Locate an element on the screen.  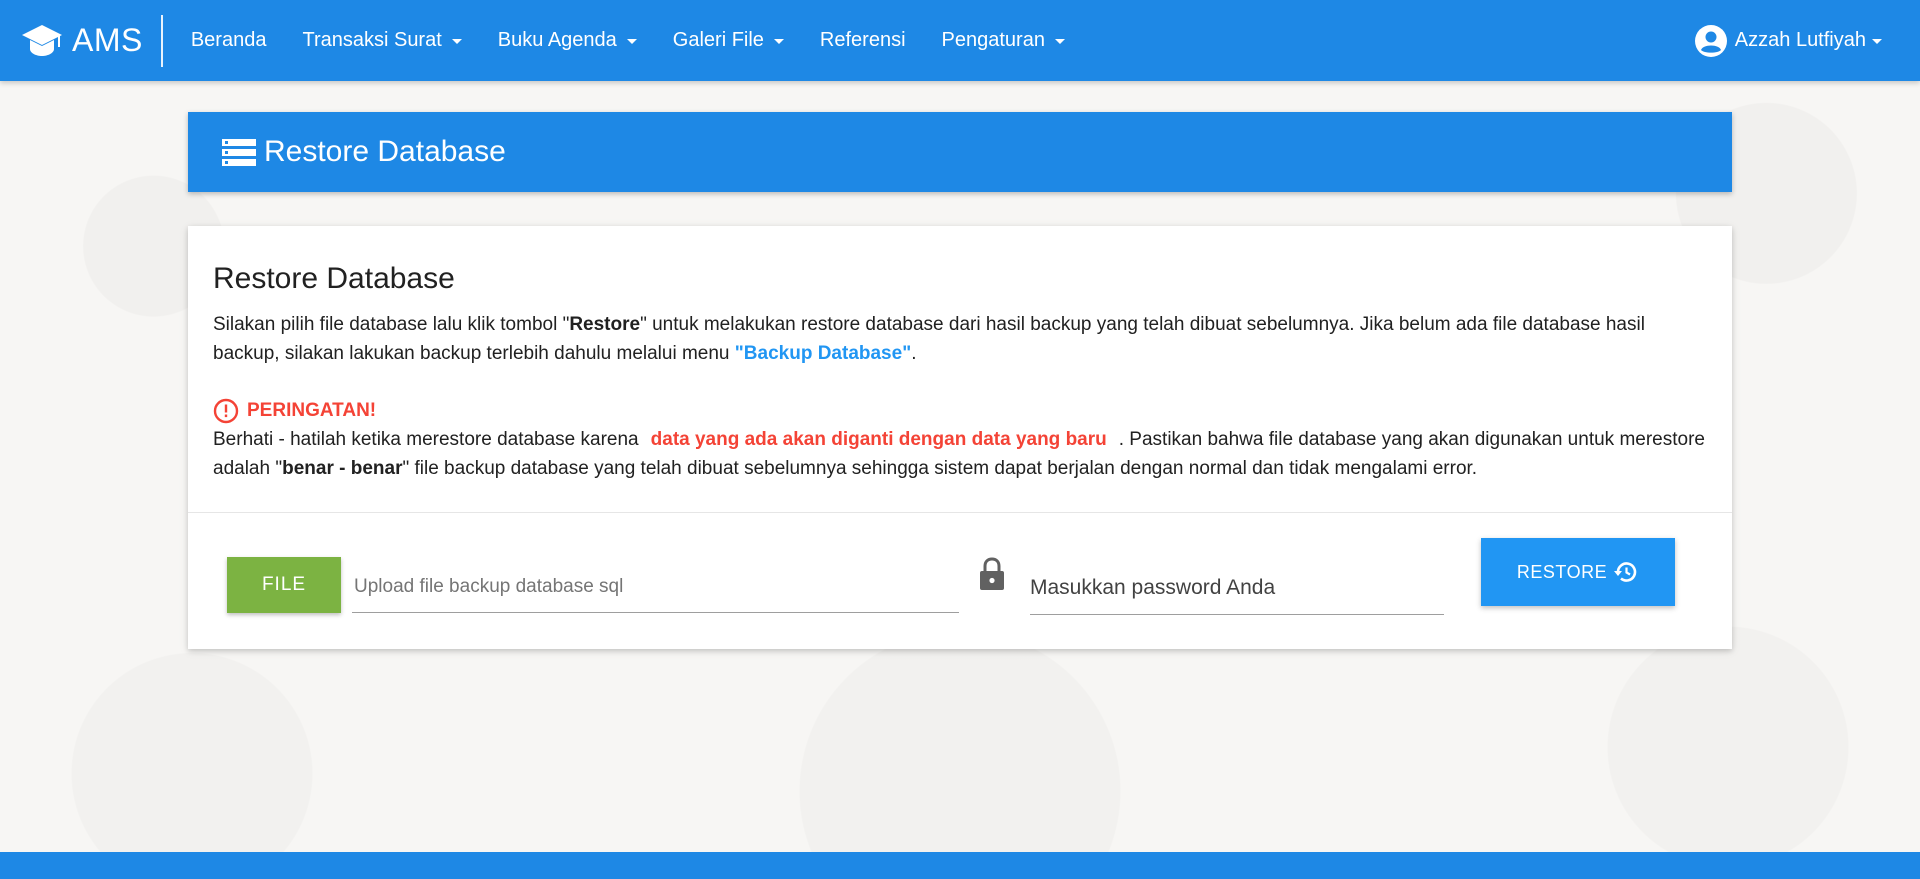
user-menu: Azzah Lutfiyah is located at coordinates (1788, 40).